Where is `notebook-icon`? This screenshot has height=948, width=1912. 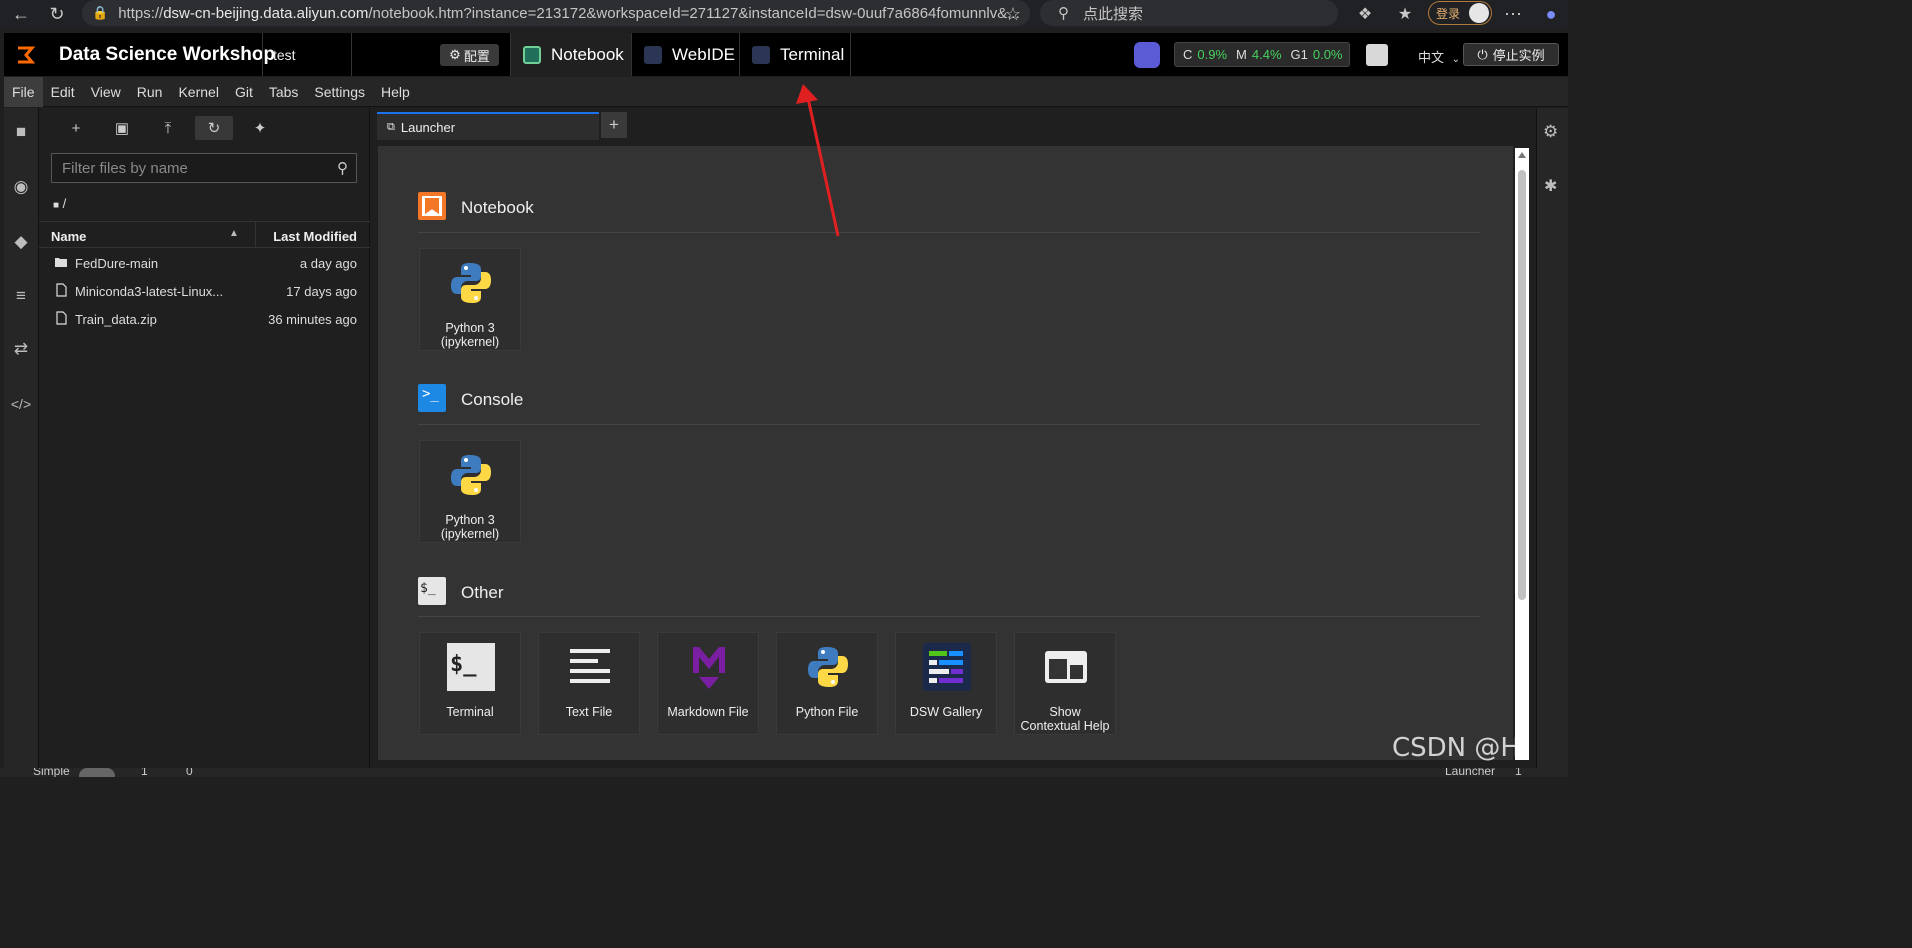 notebook-icon is located at coordinates (532, 54).